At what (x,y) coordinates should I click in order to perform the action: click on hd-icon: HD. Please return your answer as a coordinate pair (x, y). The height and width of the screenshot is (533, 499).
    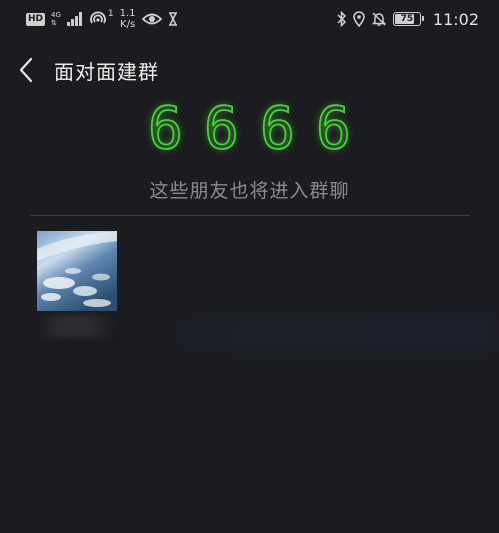
    Looking at the image, I should click on (36, 19).